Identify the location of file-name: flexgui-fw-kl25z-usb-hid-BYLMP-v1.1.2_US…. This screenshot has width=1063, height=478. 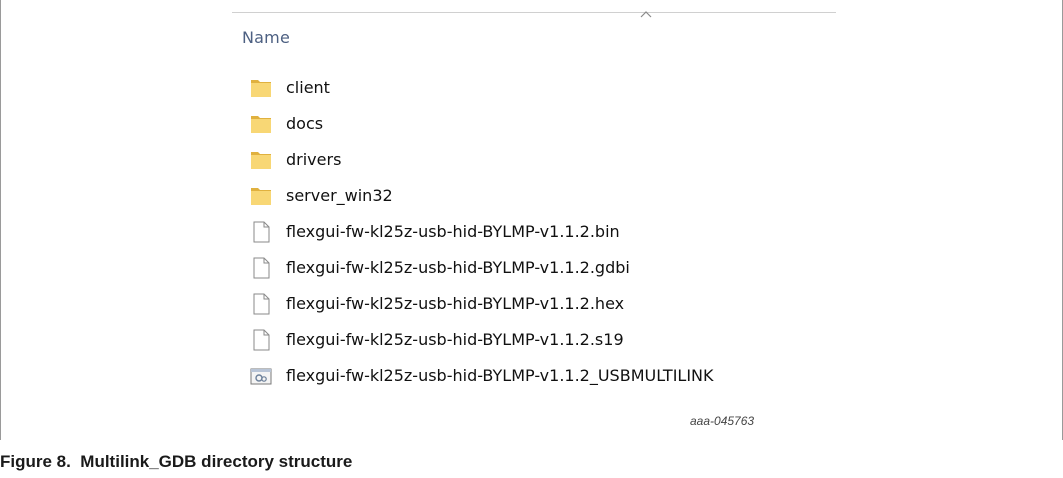
(500, 375).